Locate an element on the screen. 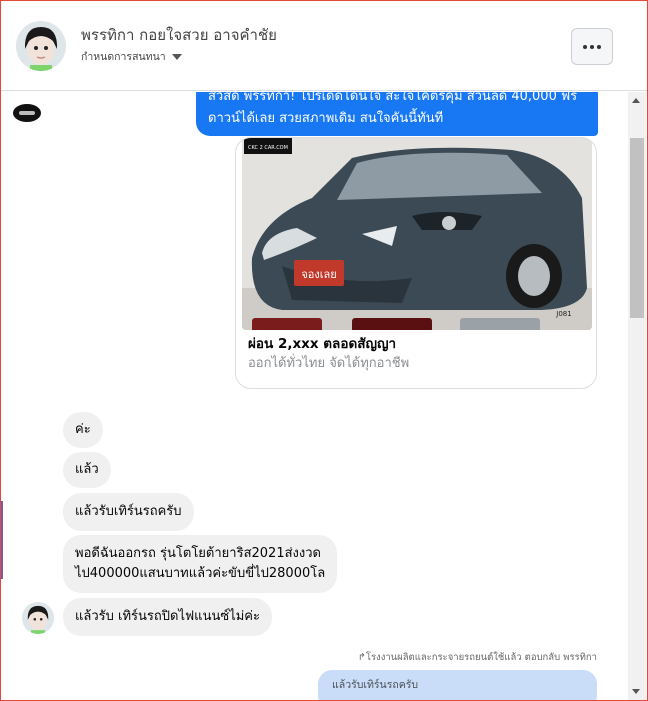 This screenshot has height=701, width=648. more-options-button is located at coordinates (592, 46).